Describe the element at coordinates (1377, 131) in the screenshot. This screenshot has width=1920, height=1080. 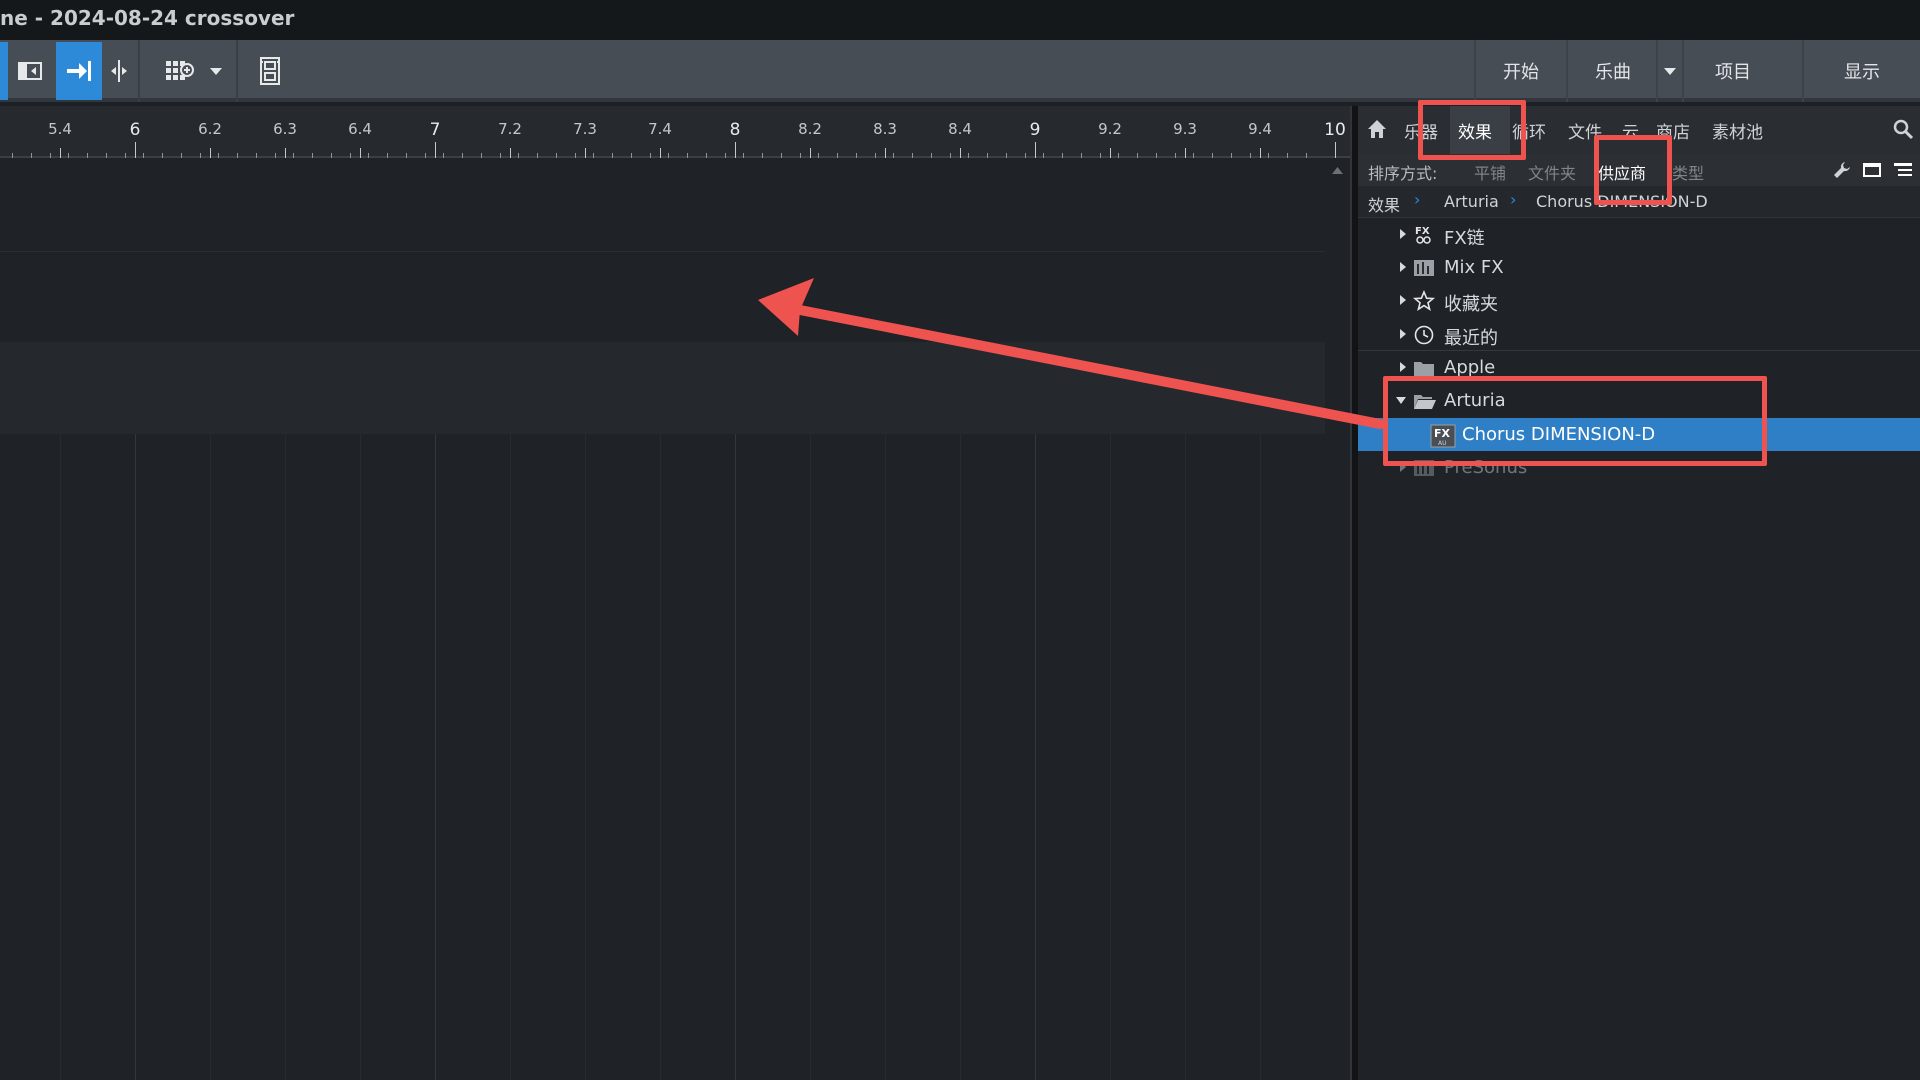
I see `home-button` at that location.